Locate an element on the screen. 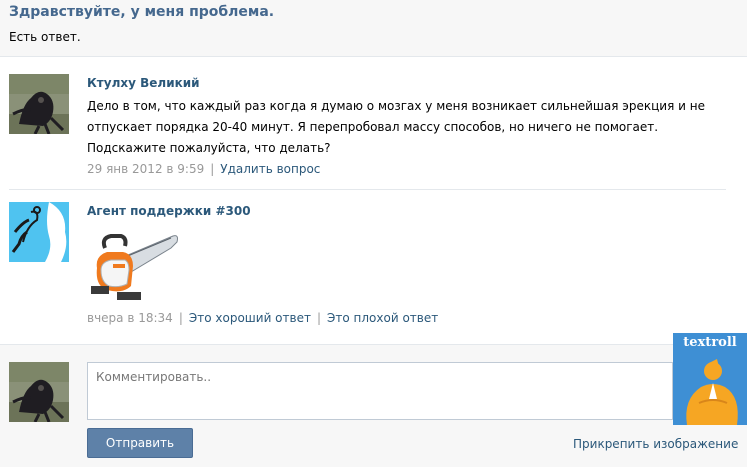  textroll-watermark: textroll is located at coordinates (710, 379).